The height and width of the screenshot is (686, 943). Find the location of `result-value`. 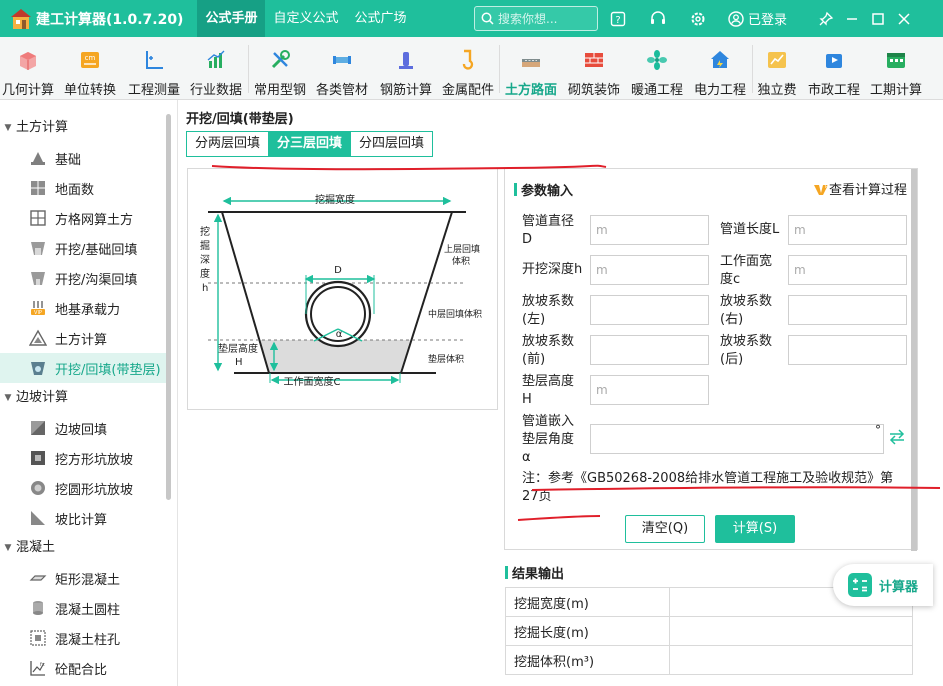

result-value is located at coordinates (791, 631).